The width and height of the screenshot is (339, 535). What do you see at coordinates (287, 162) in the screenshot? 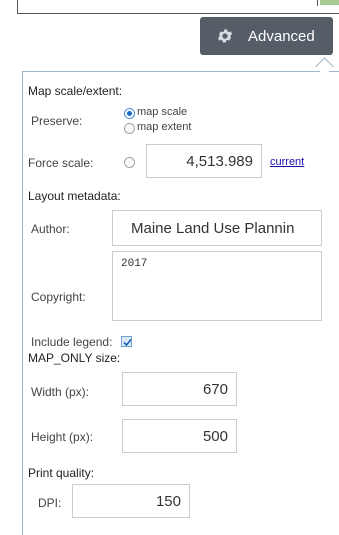
I see `current-scale-link: current` at bounding box center [287, 162].